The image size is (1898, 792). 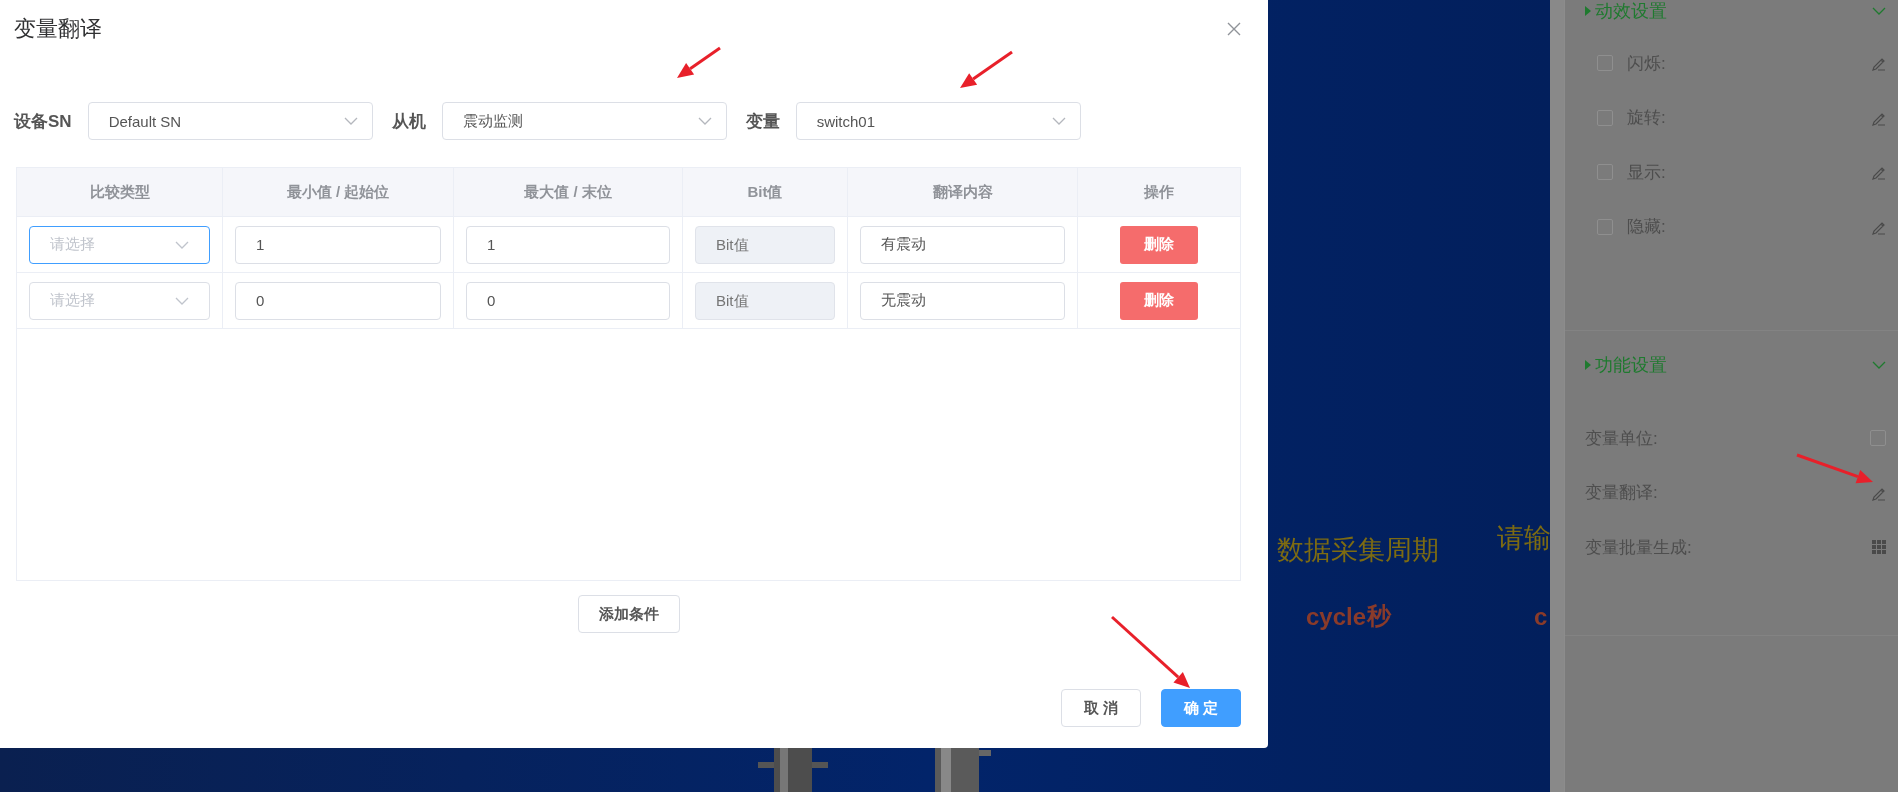 What do you see at coordinates (120, 192) in the screenshot?
I see `column-header: 比较类型` at bounding box center [120, 192].